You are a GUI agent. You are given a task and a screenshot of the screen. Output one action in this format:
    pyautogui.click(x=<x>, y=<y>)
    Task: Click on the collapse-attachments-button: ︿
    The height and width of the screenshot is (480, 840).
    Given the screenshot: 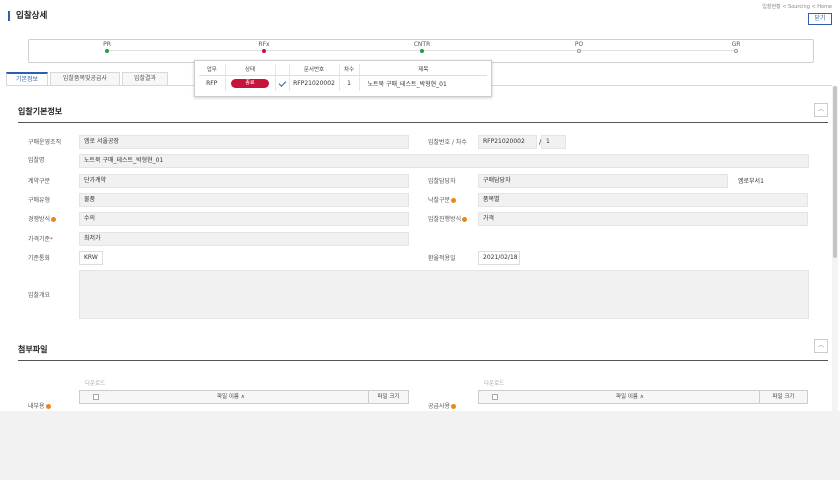 What is the action you would take?
    pyautogui.click(x=821, y=346)
    